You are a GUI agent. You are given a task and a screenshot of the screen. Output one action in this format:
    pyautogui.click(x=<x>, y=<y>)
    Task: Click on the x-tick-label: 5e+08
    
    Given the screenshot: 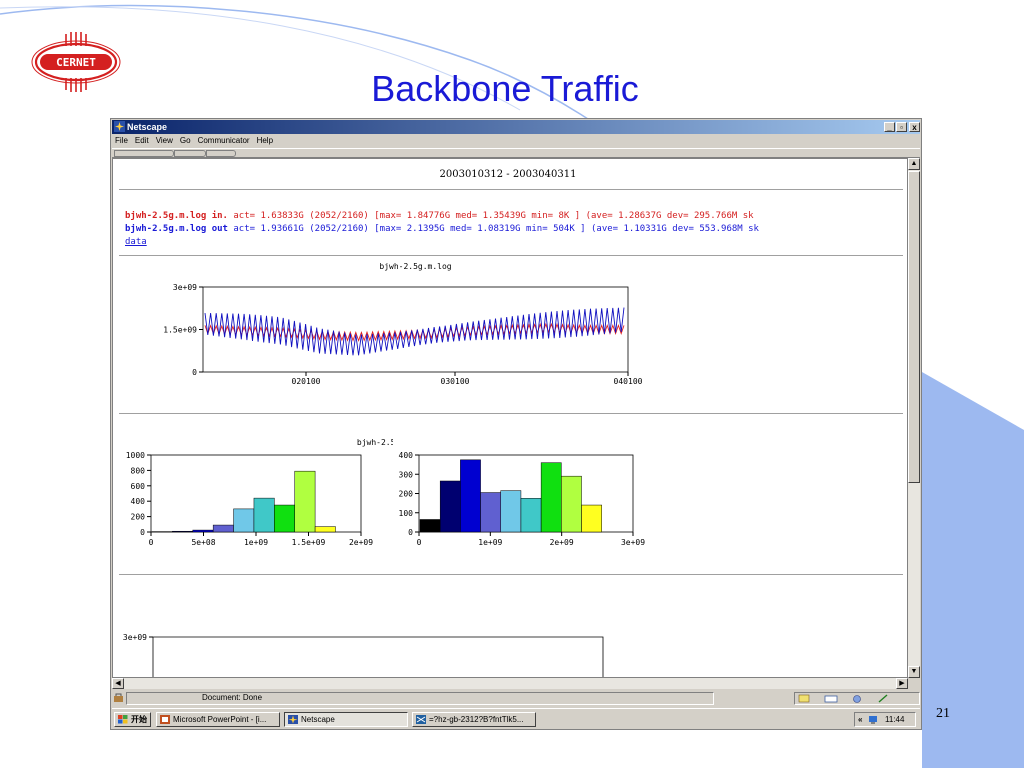 What is the action you would take?
    pyautogui.click(x=203, y=542)
    